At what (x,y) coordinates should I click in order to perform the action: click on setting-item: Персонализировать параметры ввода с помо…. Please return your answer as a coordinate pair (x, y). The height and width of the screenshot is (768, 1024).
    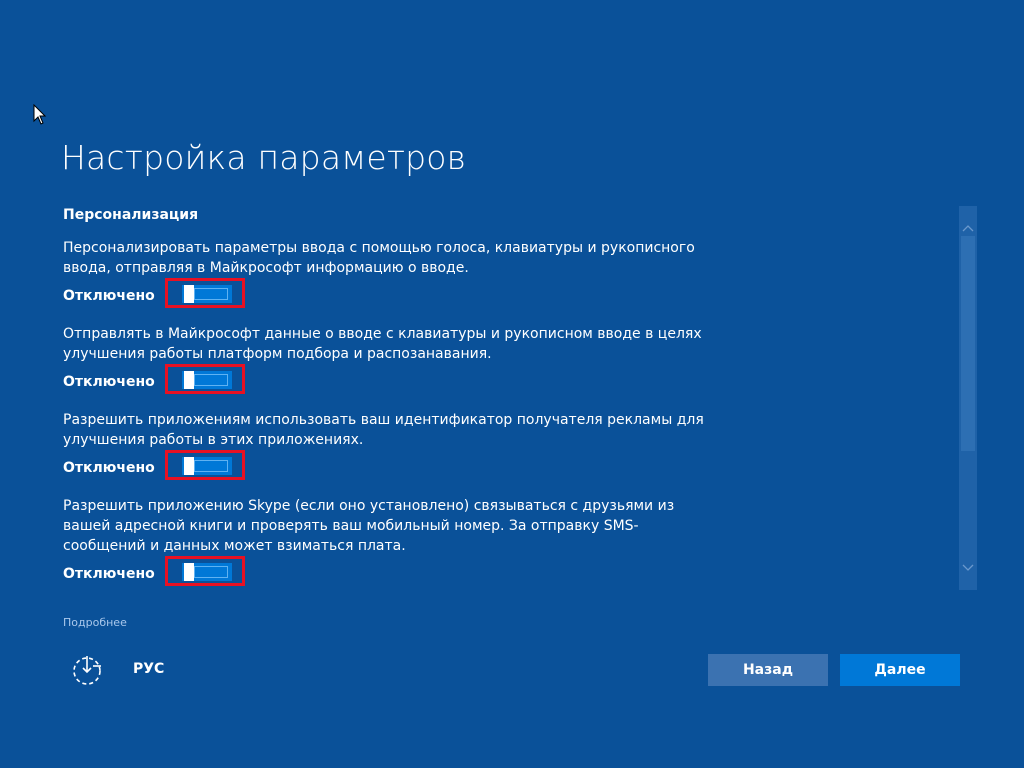
    Looking at the image, I should click on (393, 276).